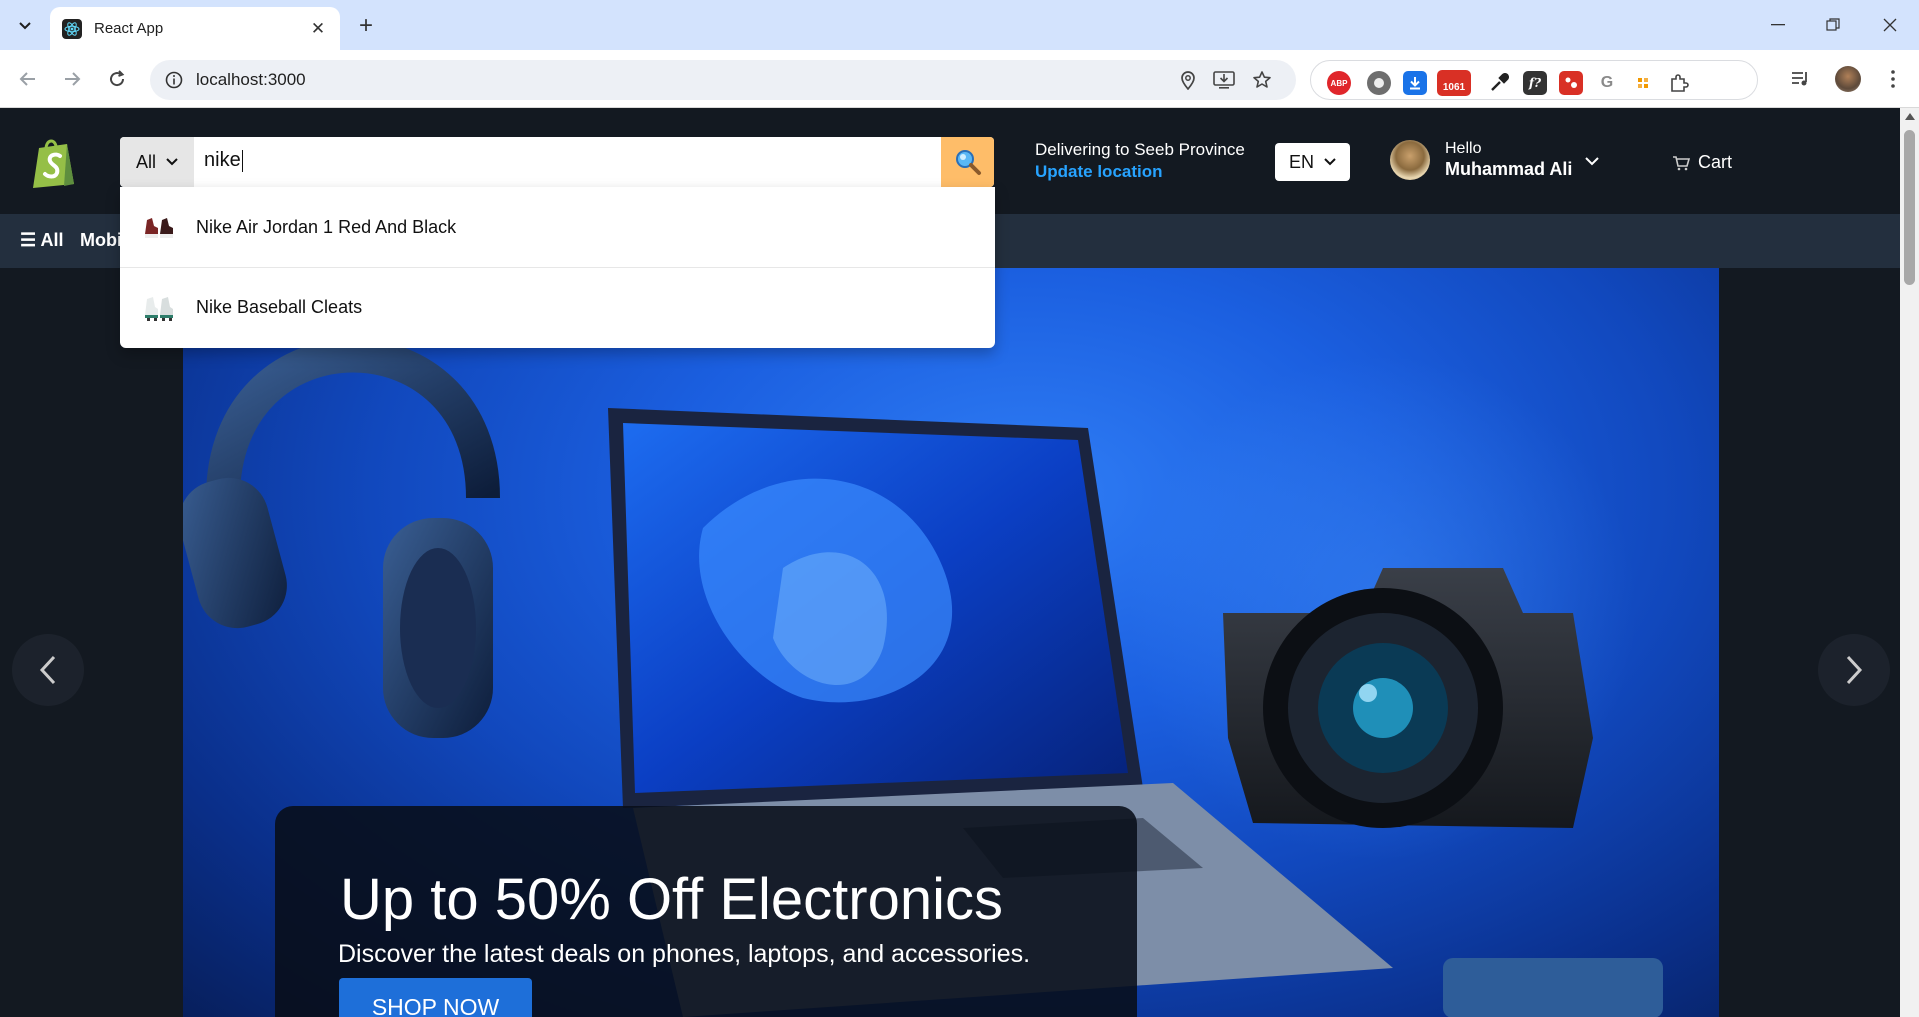 This screenshot has width=1919, height=1017. Describe the element at coordinates (318, 29) in the screenshot. I see `tab-close-icon: ✕` at that location.